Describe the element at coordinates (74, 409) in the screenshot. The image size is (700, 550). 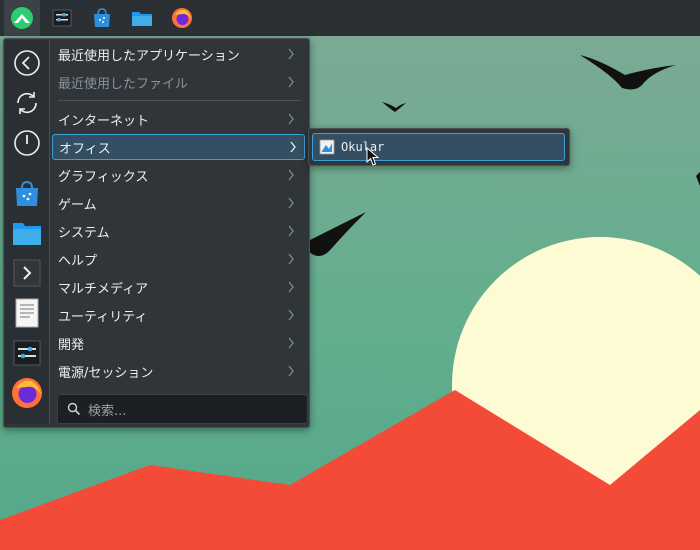
I see `search-icon` at that location.